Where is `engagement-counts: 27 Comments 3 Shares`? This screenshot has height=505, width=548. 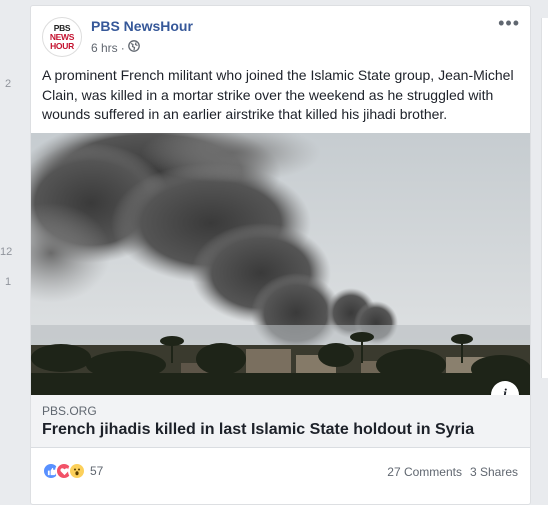
engagement-counts: 27 Comments 3 Shares is located at coordinates (452, 472).